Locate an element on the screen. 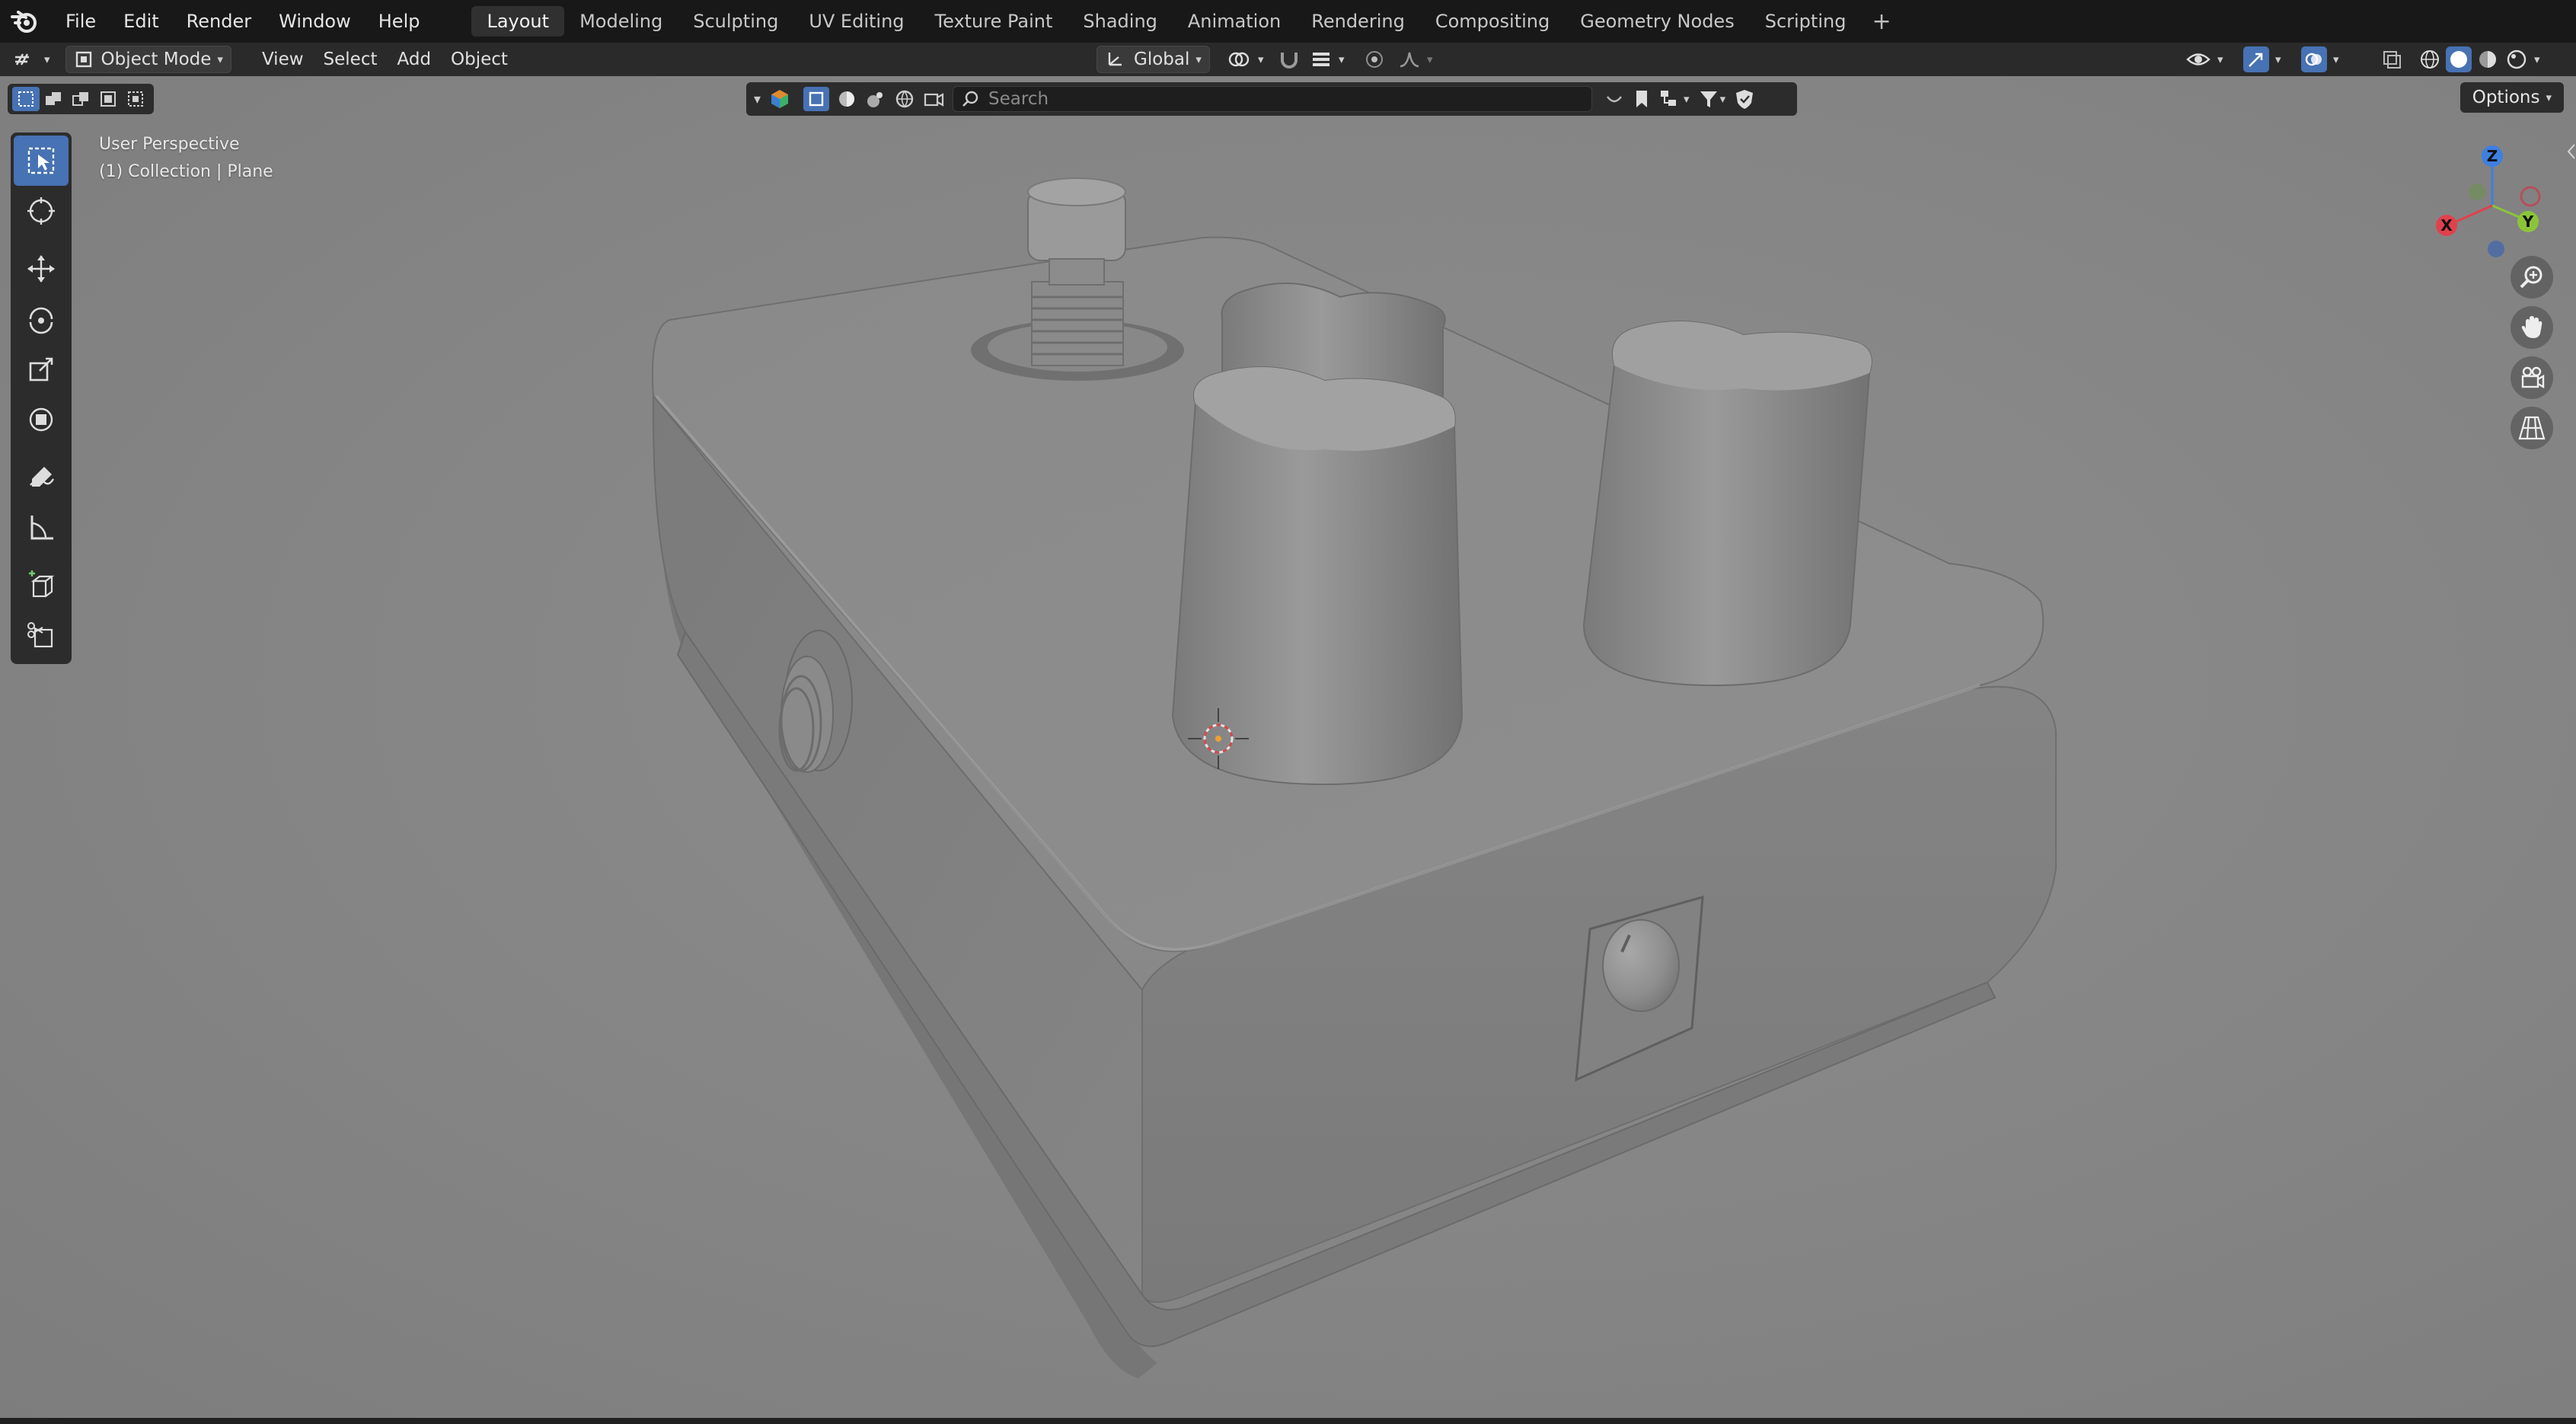  select-subtract-button is located at coordinates (80, 99).